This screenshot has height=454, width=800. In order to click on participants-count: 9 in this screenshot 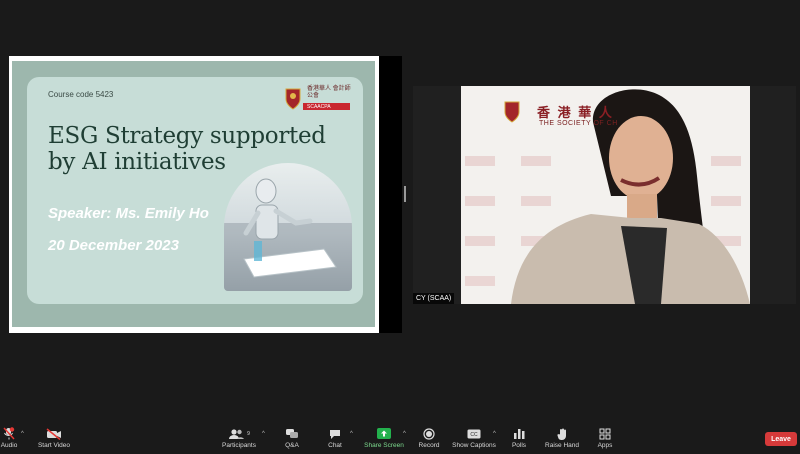, I will do `click(248, 433)`.